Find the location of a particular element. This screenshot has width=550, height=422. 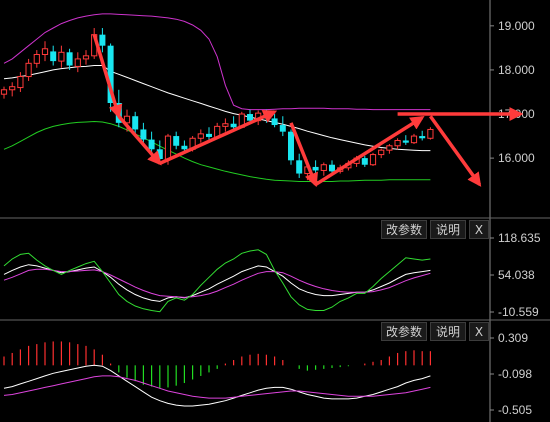

price-tick-label: 19.000 is located at coordinates (516, 26).